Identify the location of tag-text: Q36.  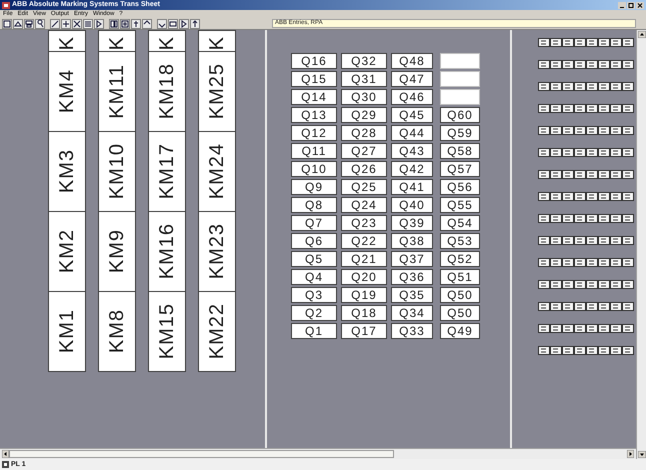
(412, 277).